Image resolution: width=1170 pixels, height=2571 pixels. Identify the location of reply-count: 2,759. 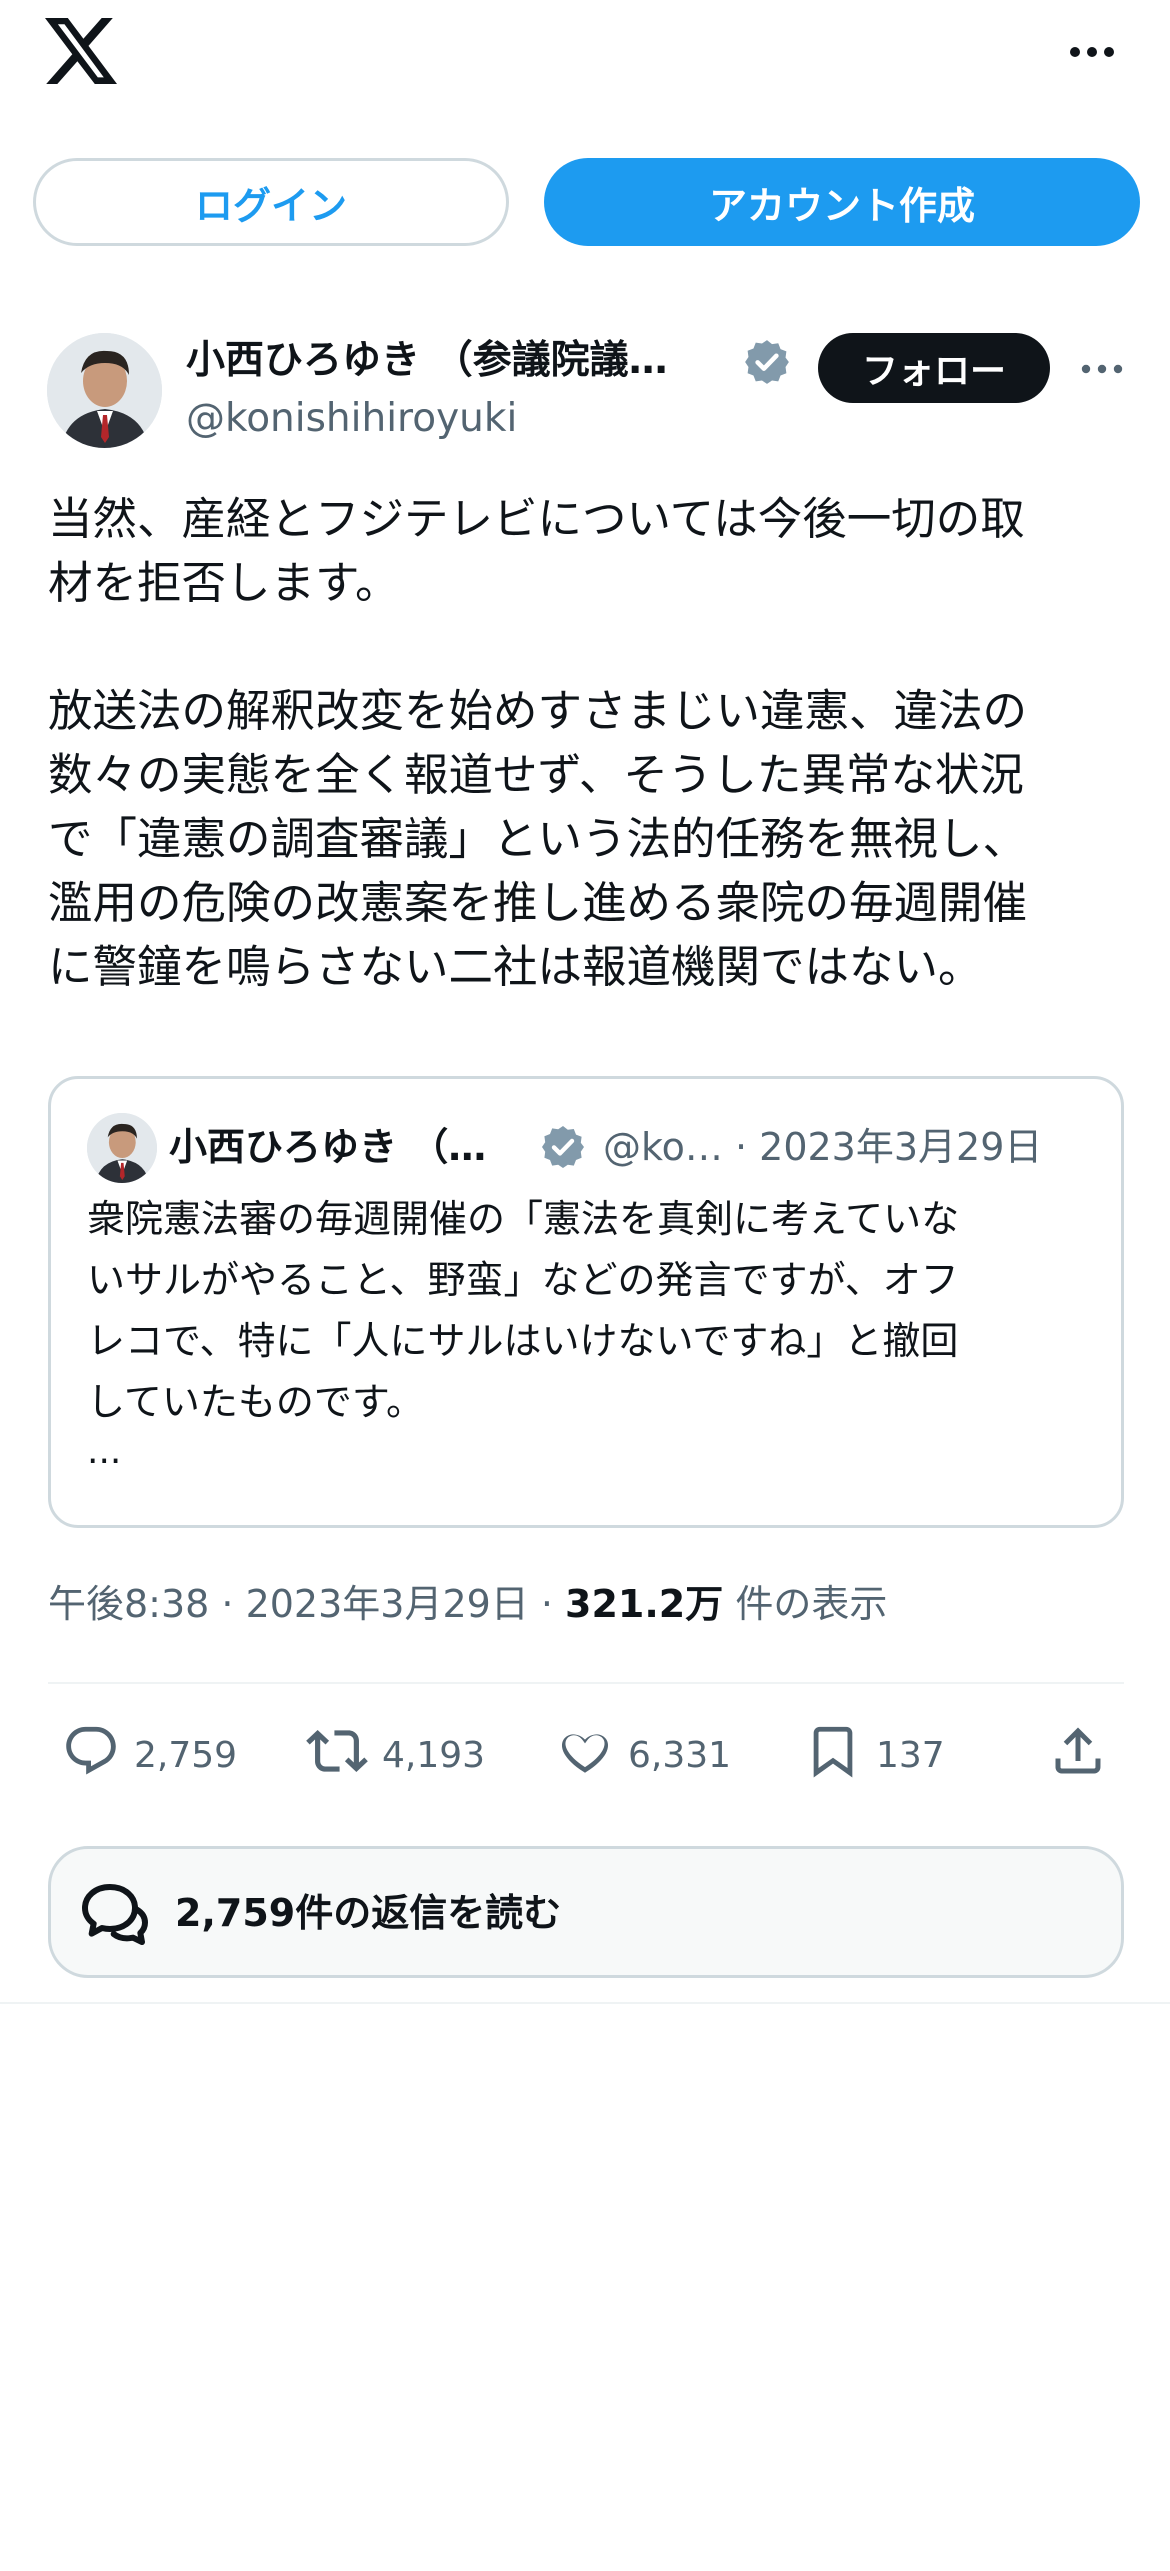
(186, 1755).